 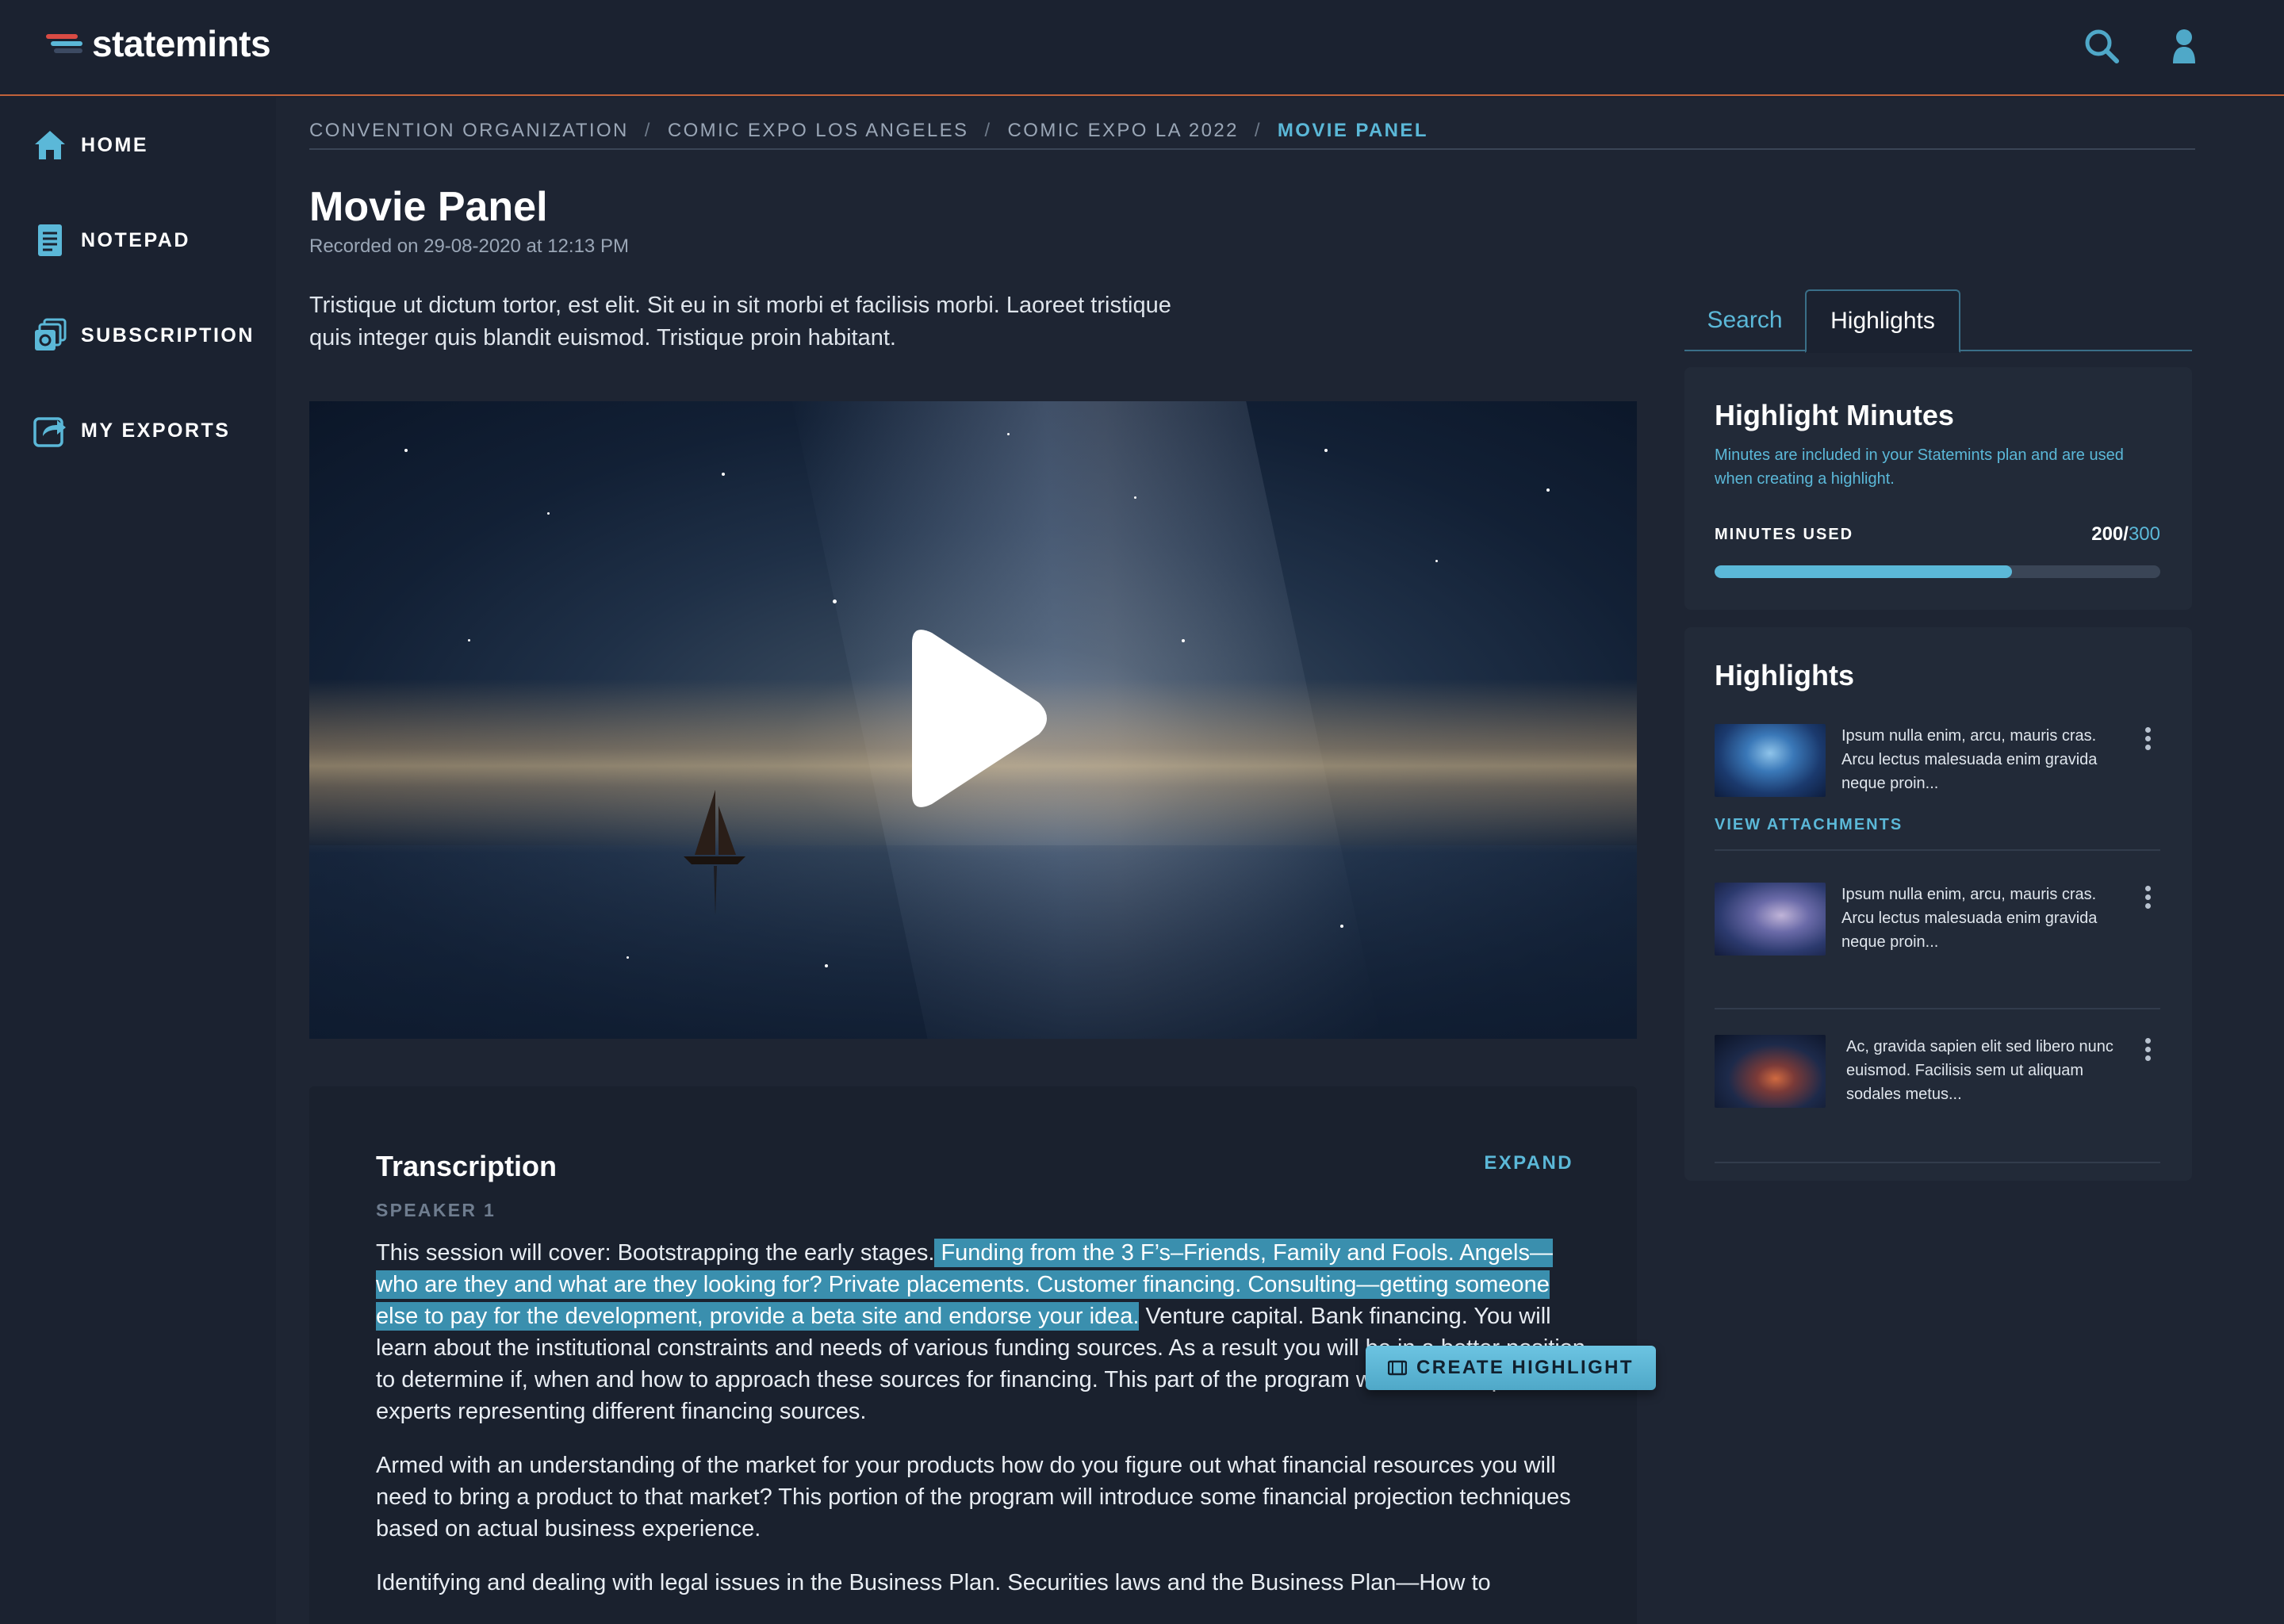 I want to click on highlight-minutes-title: Highlight Minutes, so click(x=1834, y=415).